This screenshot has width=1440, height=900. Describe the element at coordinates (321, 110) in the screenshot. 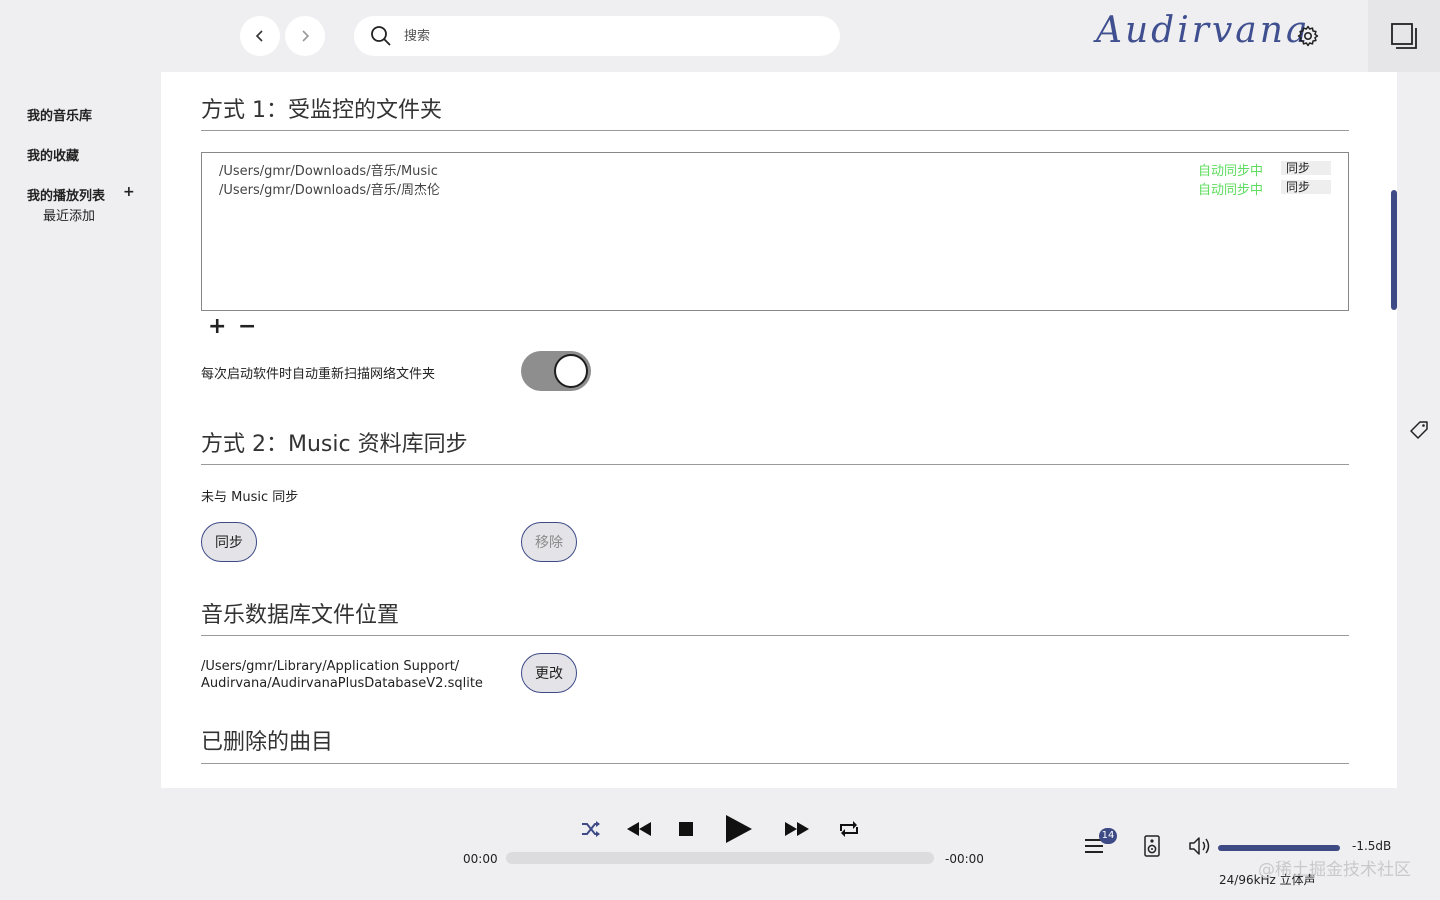

I see `section-title-watched-folders: 方式 1：受监控的文件夹` at that location.